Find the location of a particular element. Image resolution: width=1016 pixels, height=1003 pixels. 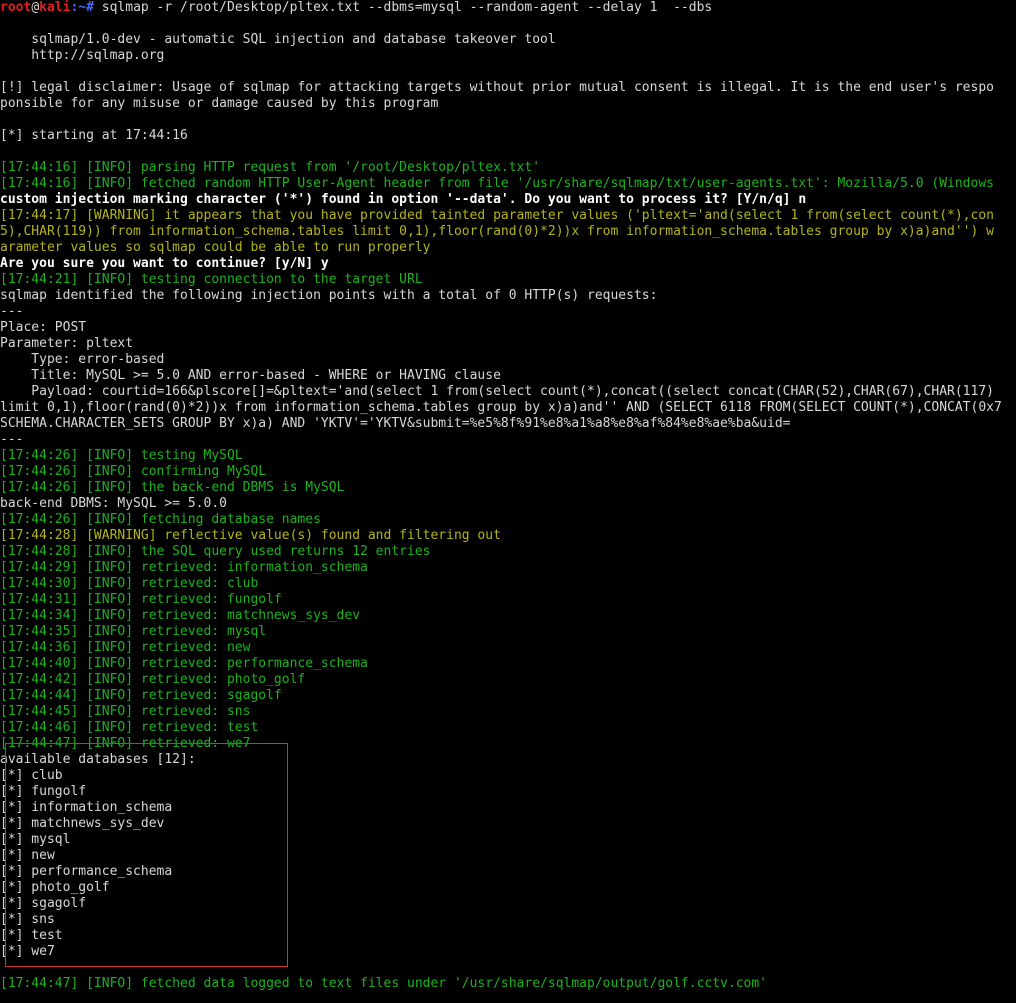

terminal-line: [17:44:26] [INFO] confirming MySQL is located at coordinates (133, 471).